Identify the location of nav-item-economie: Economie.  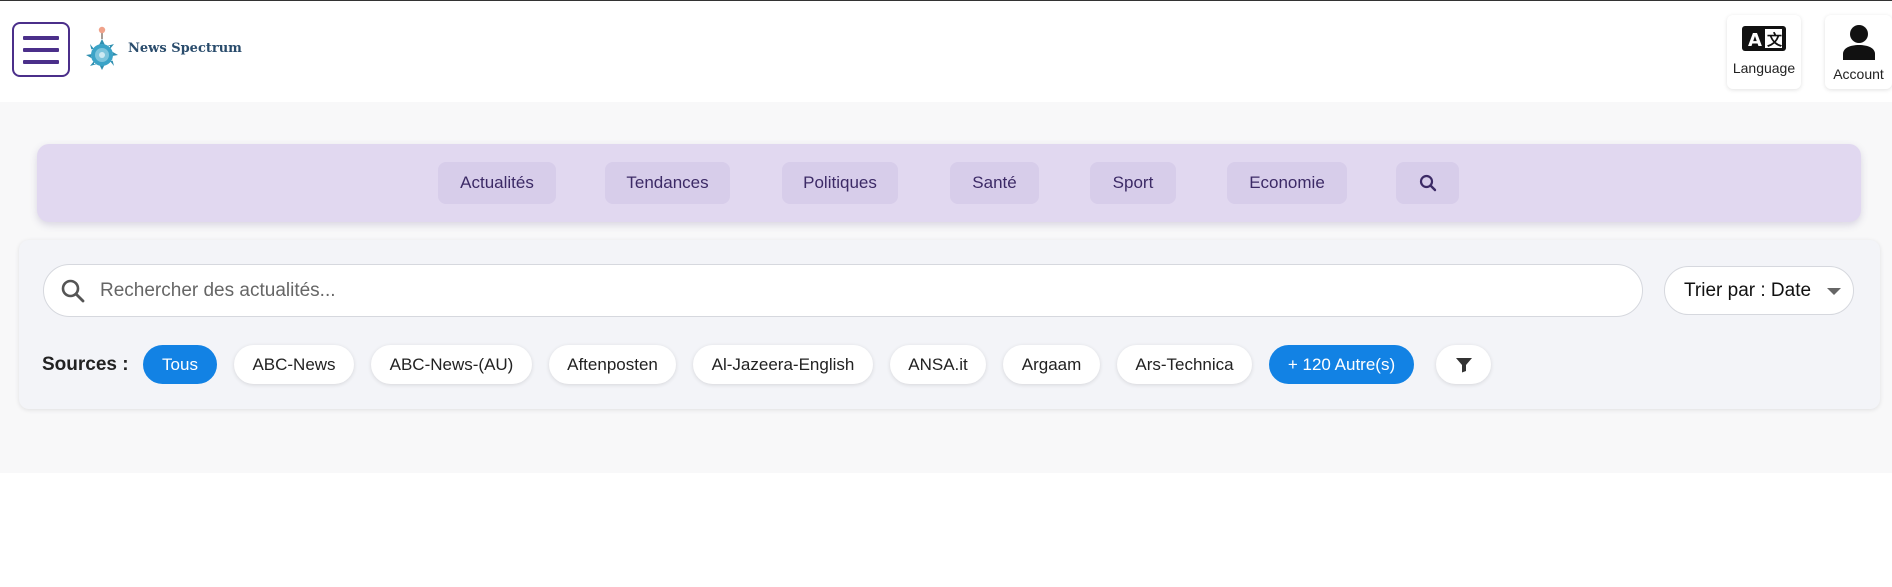
(1287, 183).